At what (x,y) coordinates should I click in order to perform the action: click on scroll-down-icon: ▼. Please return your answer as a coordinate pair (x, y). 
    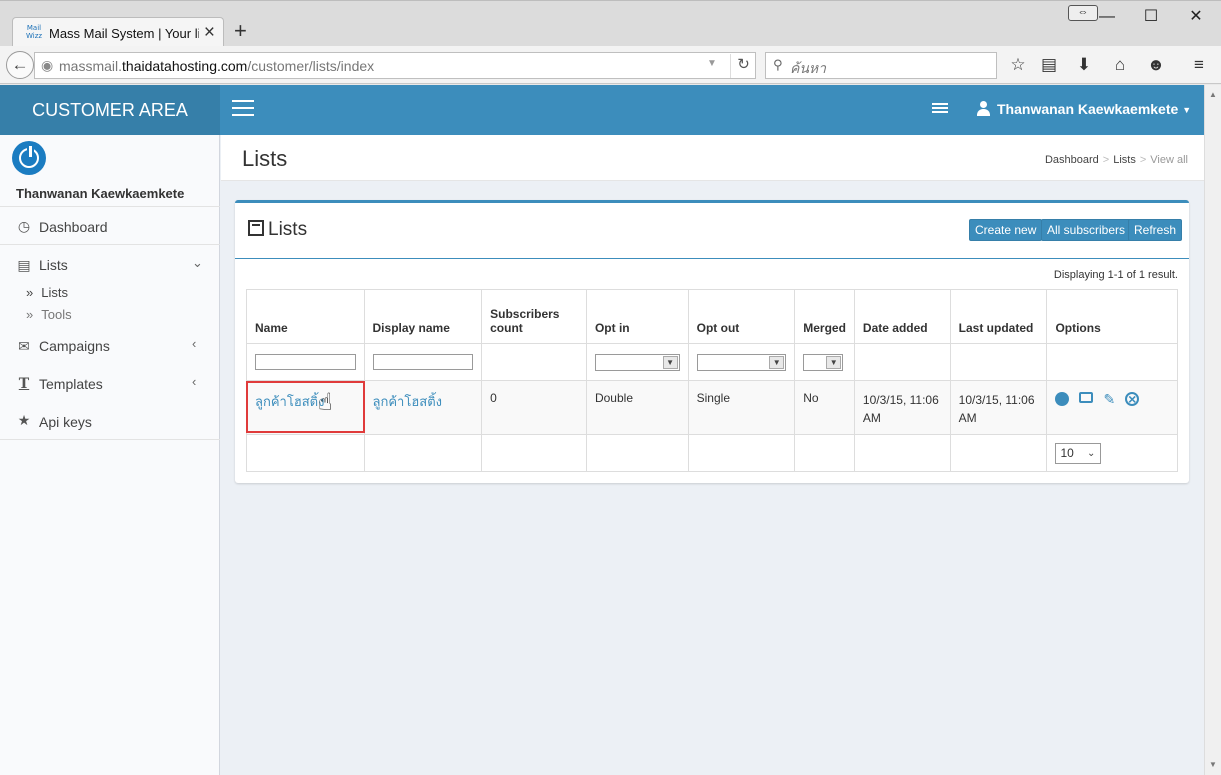
    Looking at the image, I should click on (1213, 764).